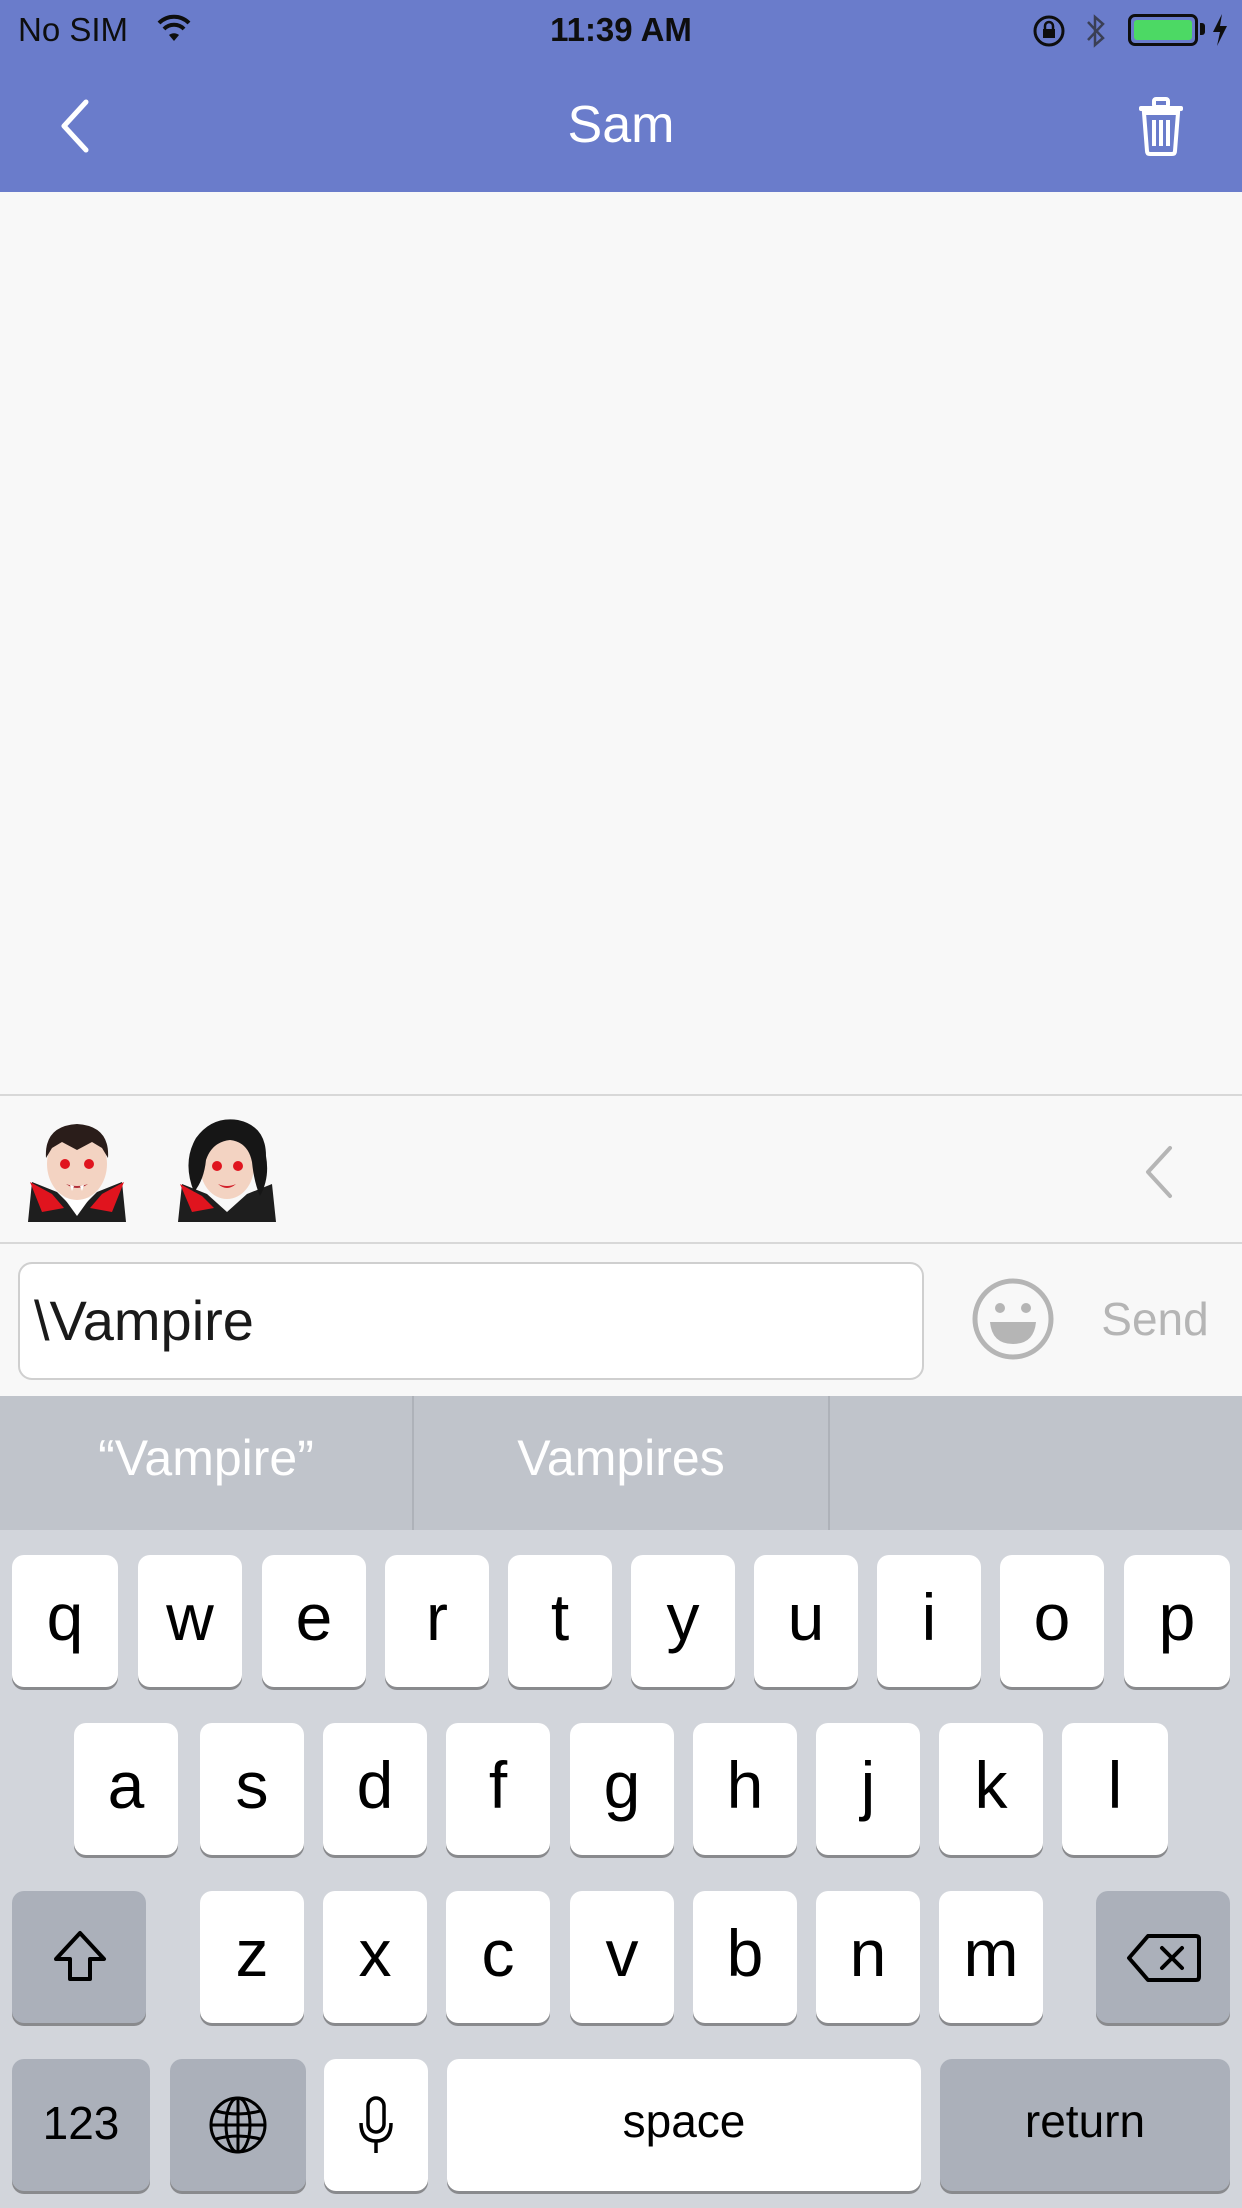 The image size is (1242, 2208). What do you see at coordinates (252, 1957) in the screenshot?
I see `key-z: z` at bounding box center [252, 1957].